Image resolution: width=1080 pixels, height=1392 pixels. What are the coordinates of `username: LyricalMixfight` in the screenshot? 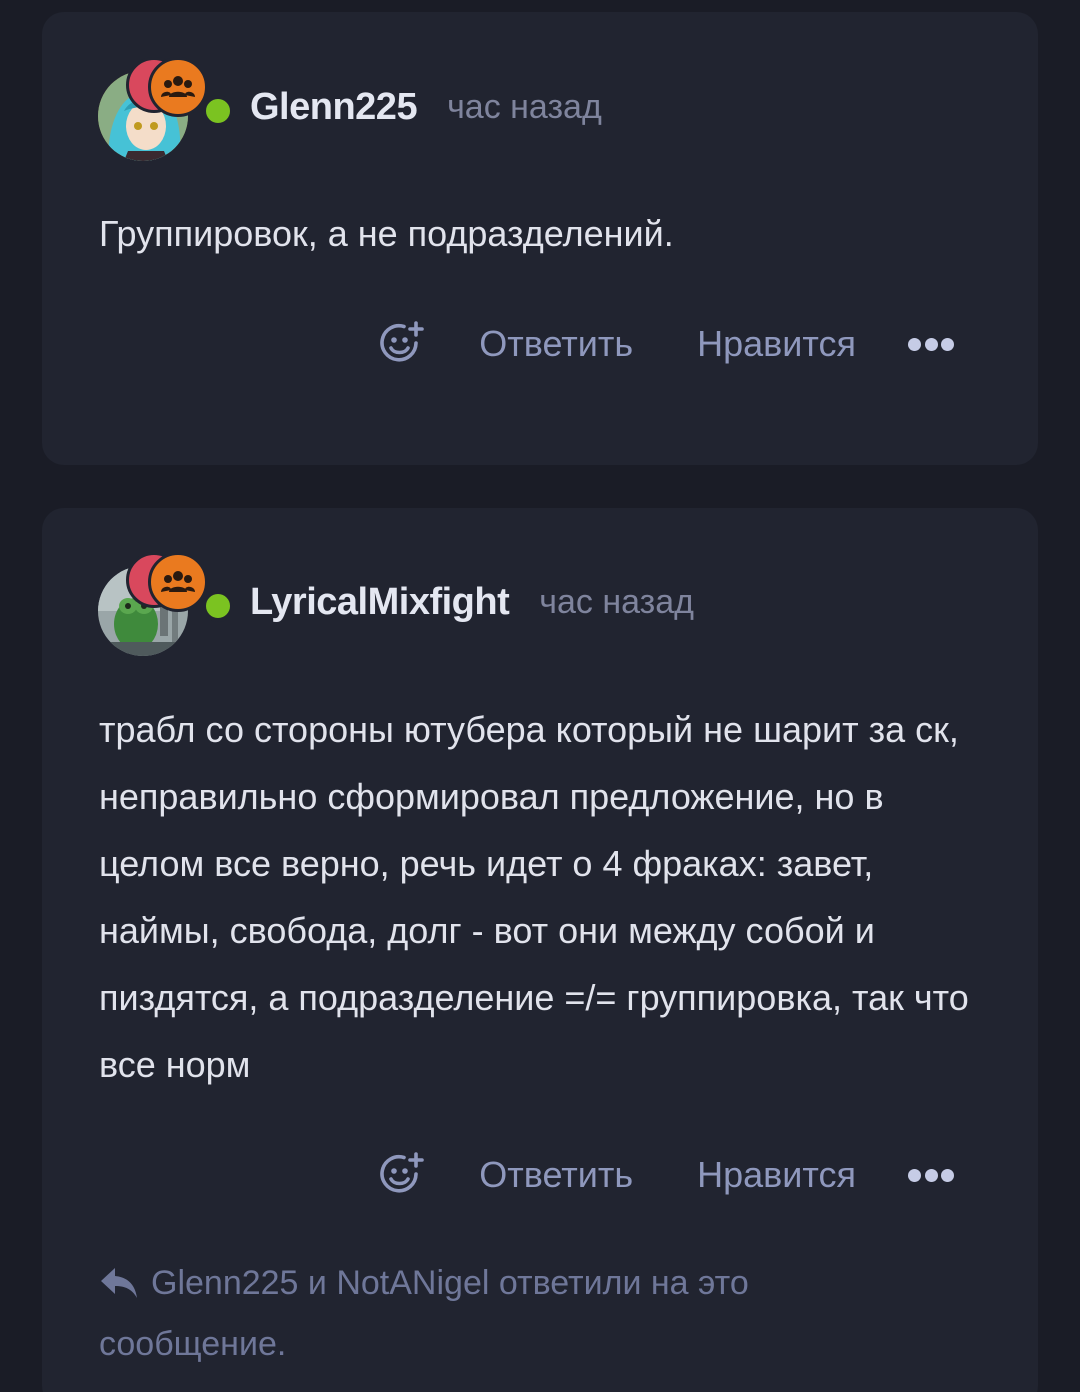 It's located at (380, 602).